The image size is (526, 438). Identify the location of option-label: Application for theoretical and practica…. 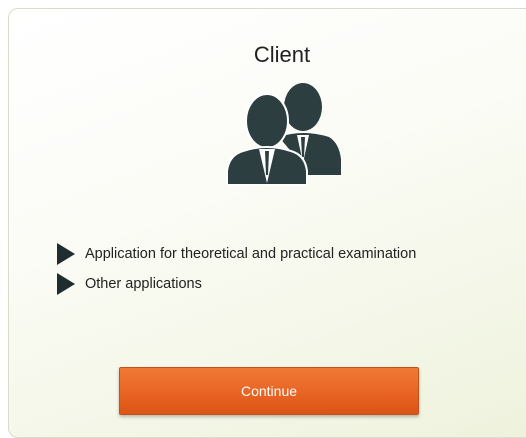
(251, 254).